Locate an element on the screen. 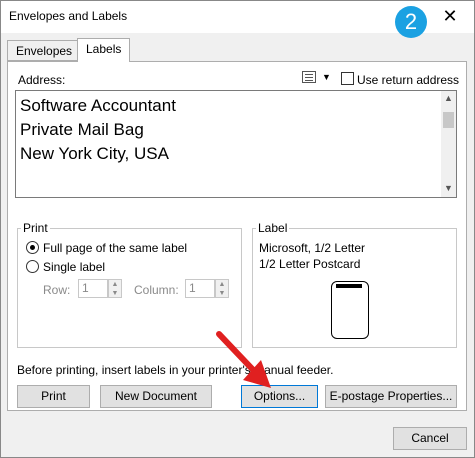 This screenshot has height=458, width=475. address-line: Software Accountant is located at coordinates (98, 105).